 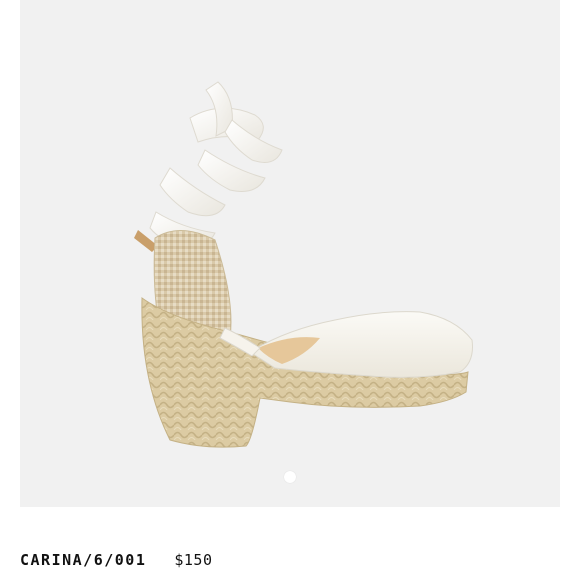 I want to click on product-name: CARINA/6/001, so click(x=83, y=560).